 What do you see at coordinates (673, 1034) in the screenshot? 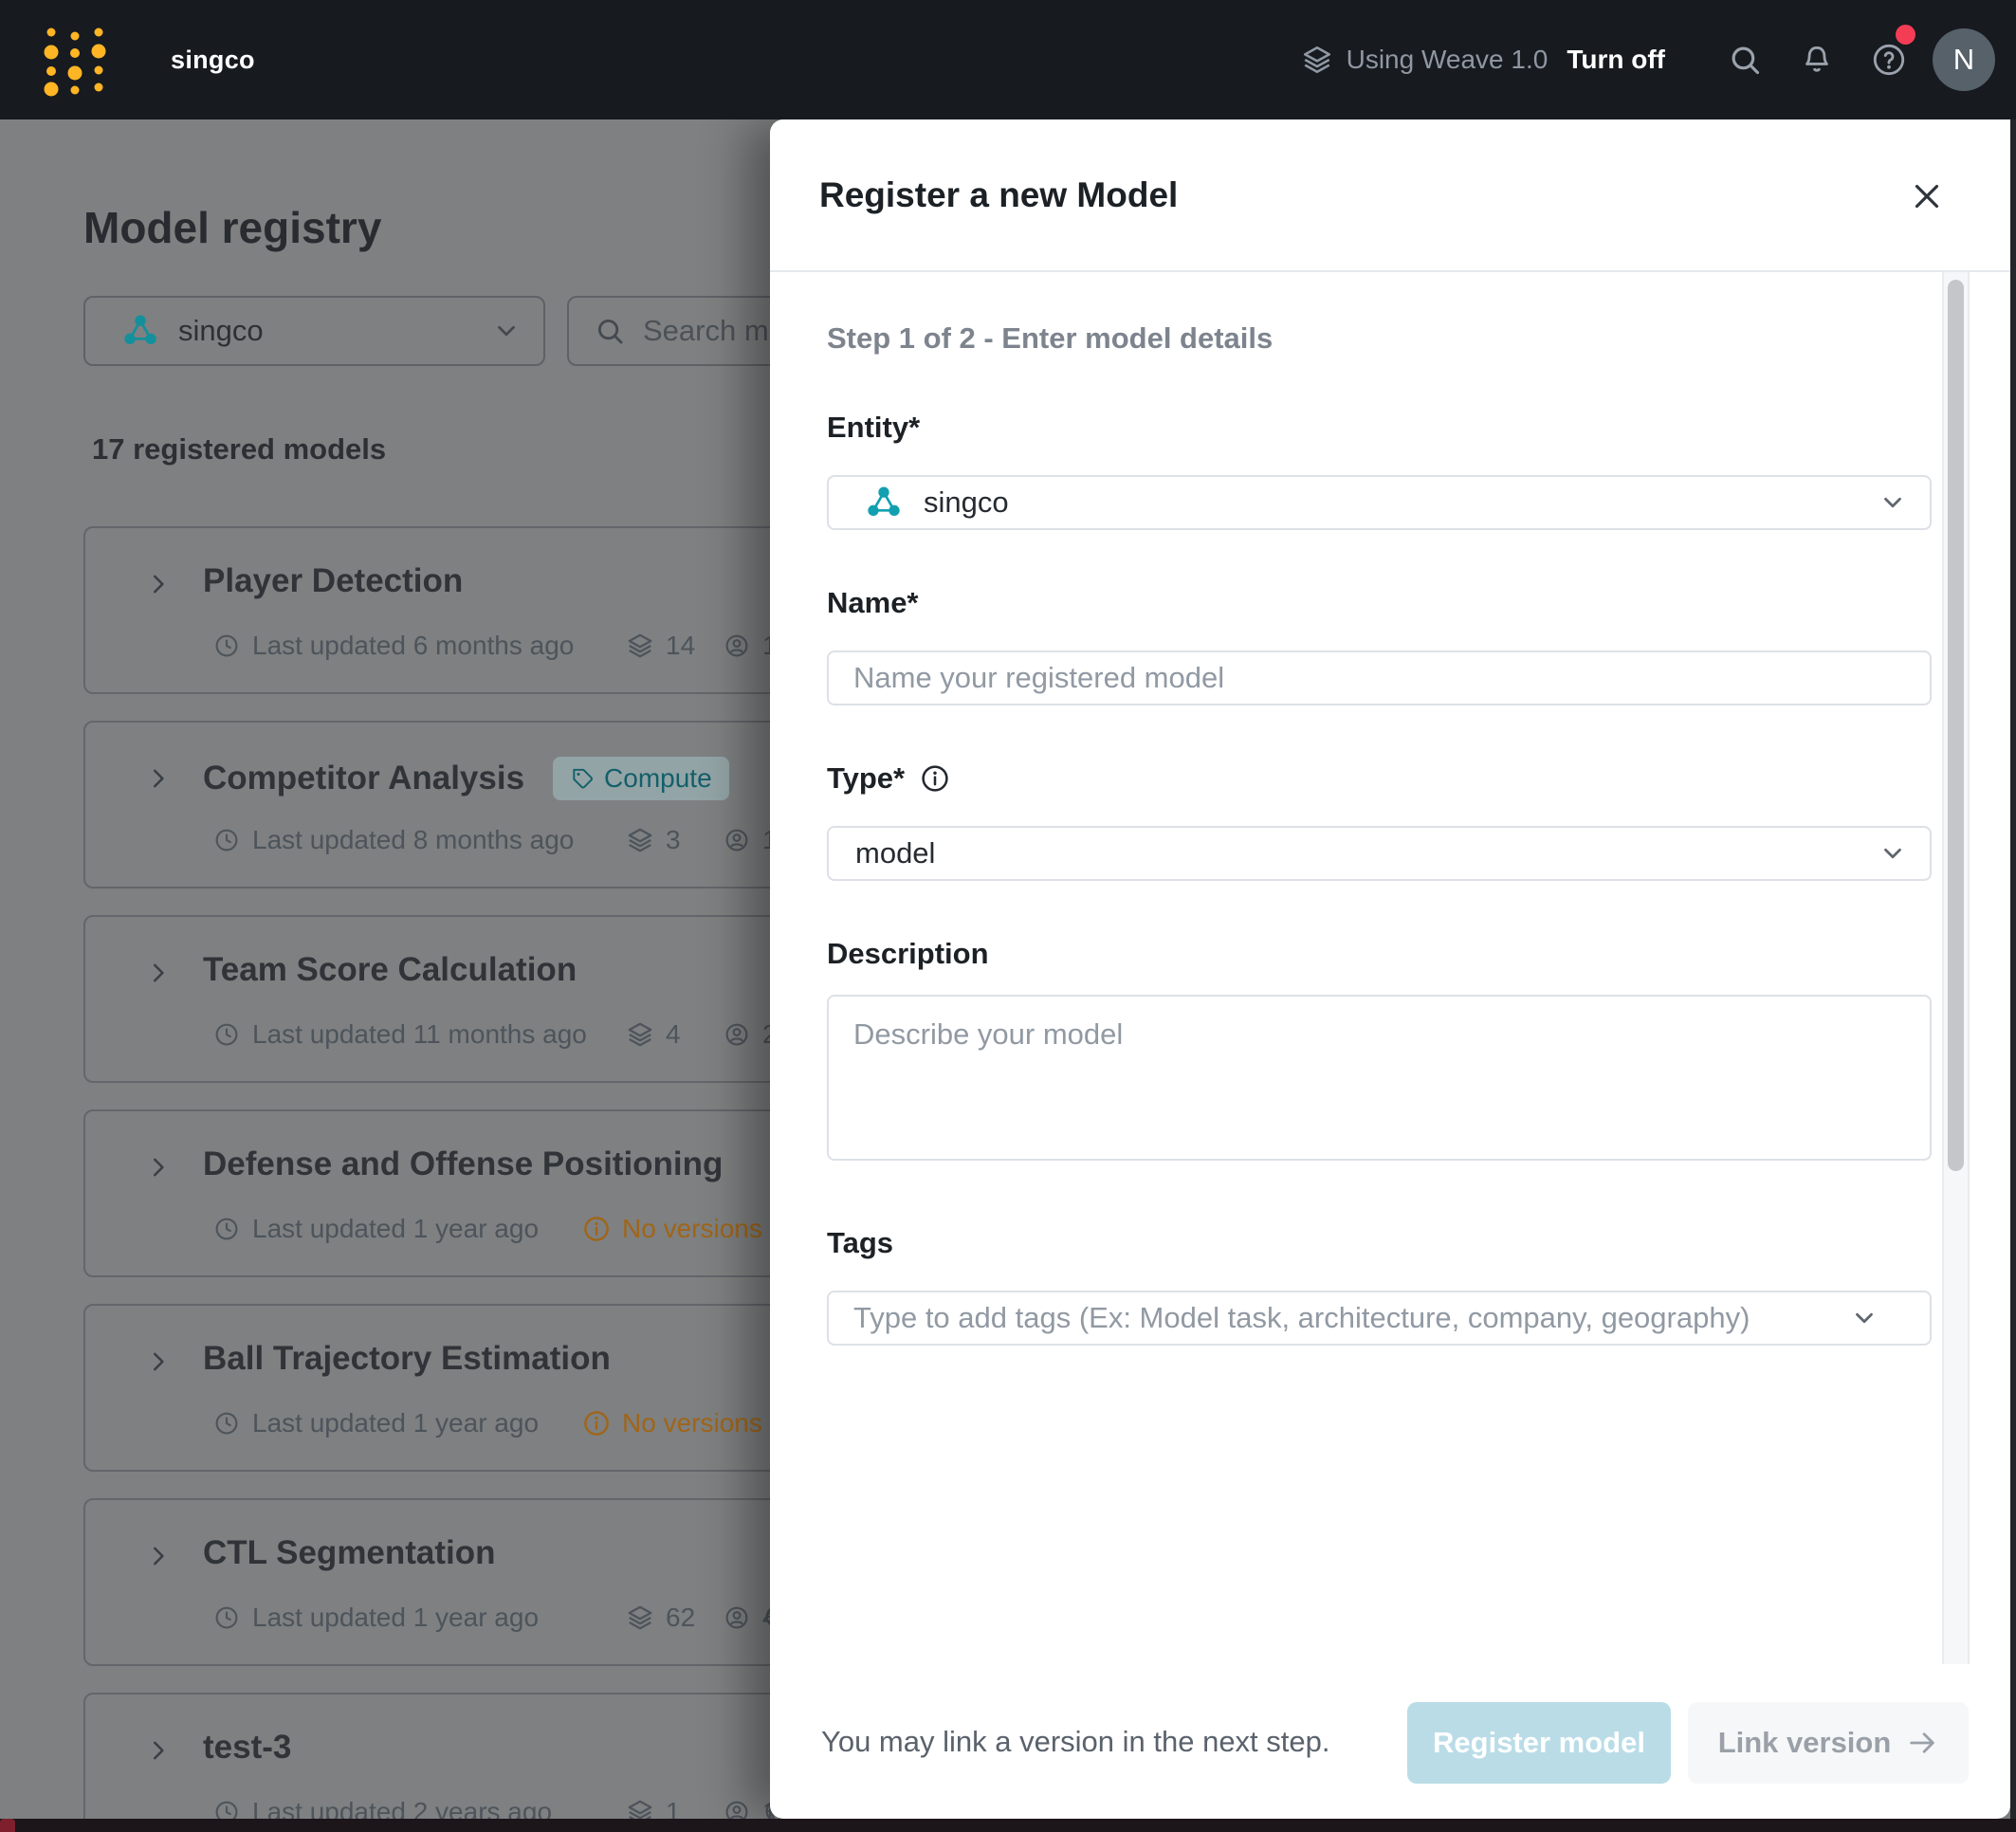
I see `version-count-value: 4` at bounding box center [673, 1034].